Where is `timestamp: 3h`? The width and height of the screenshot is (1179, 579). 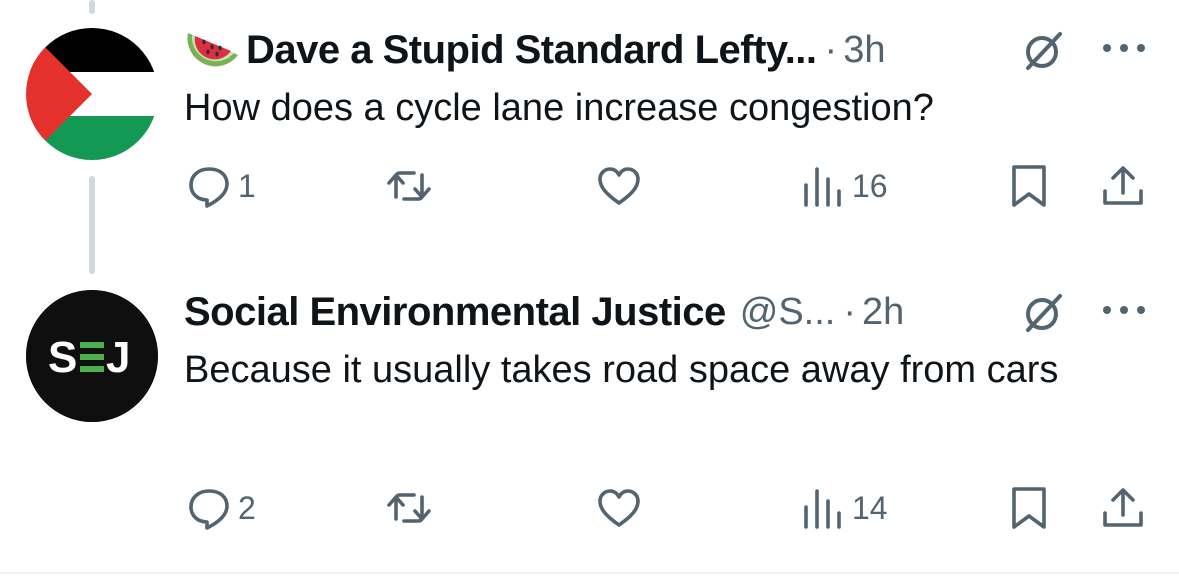 timestamp: 3h is located at coordinates (864, 50).